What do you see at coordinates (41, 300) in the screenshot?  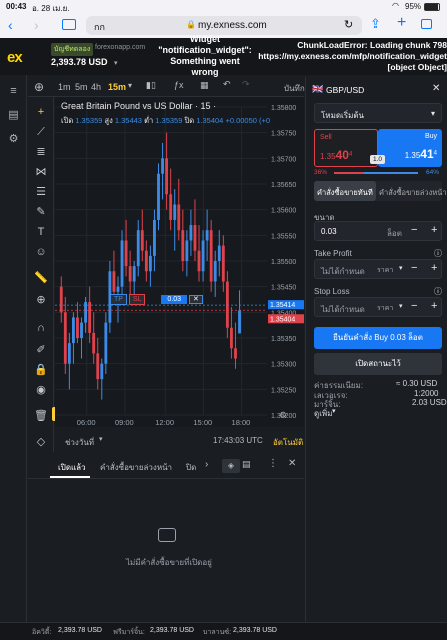 I see `zoom-in-icon: ⊕` at bounding box center [41, 300].